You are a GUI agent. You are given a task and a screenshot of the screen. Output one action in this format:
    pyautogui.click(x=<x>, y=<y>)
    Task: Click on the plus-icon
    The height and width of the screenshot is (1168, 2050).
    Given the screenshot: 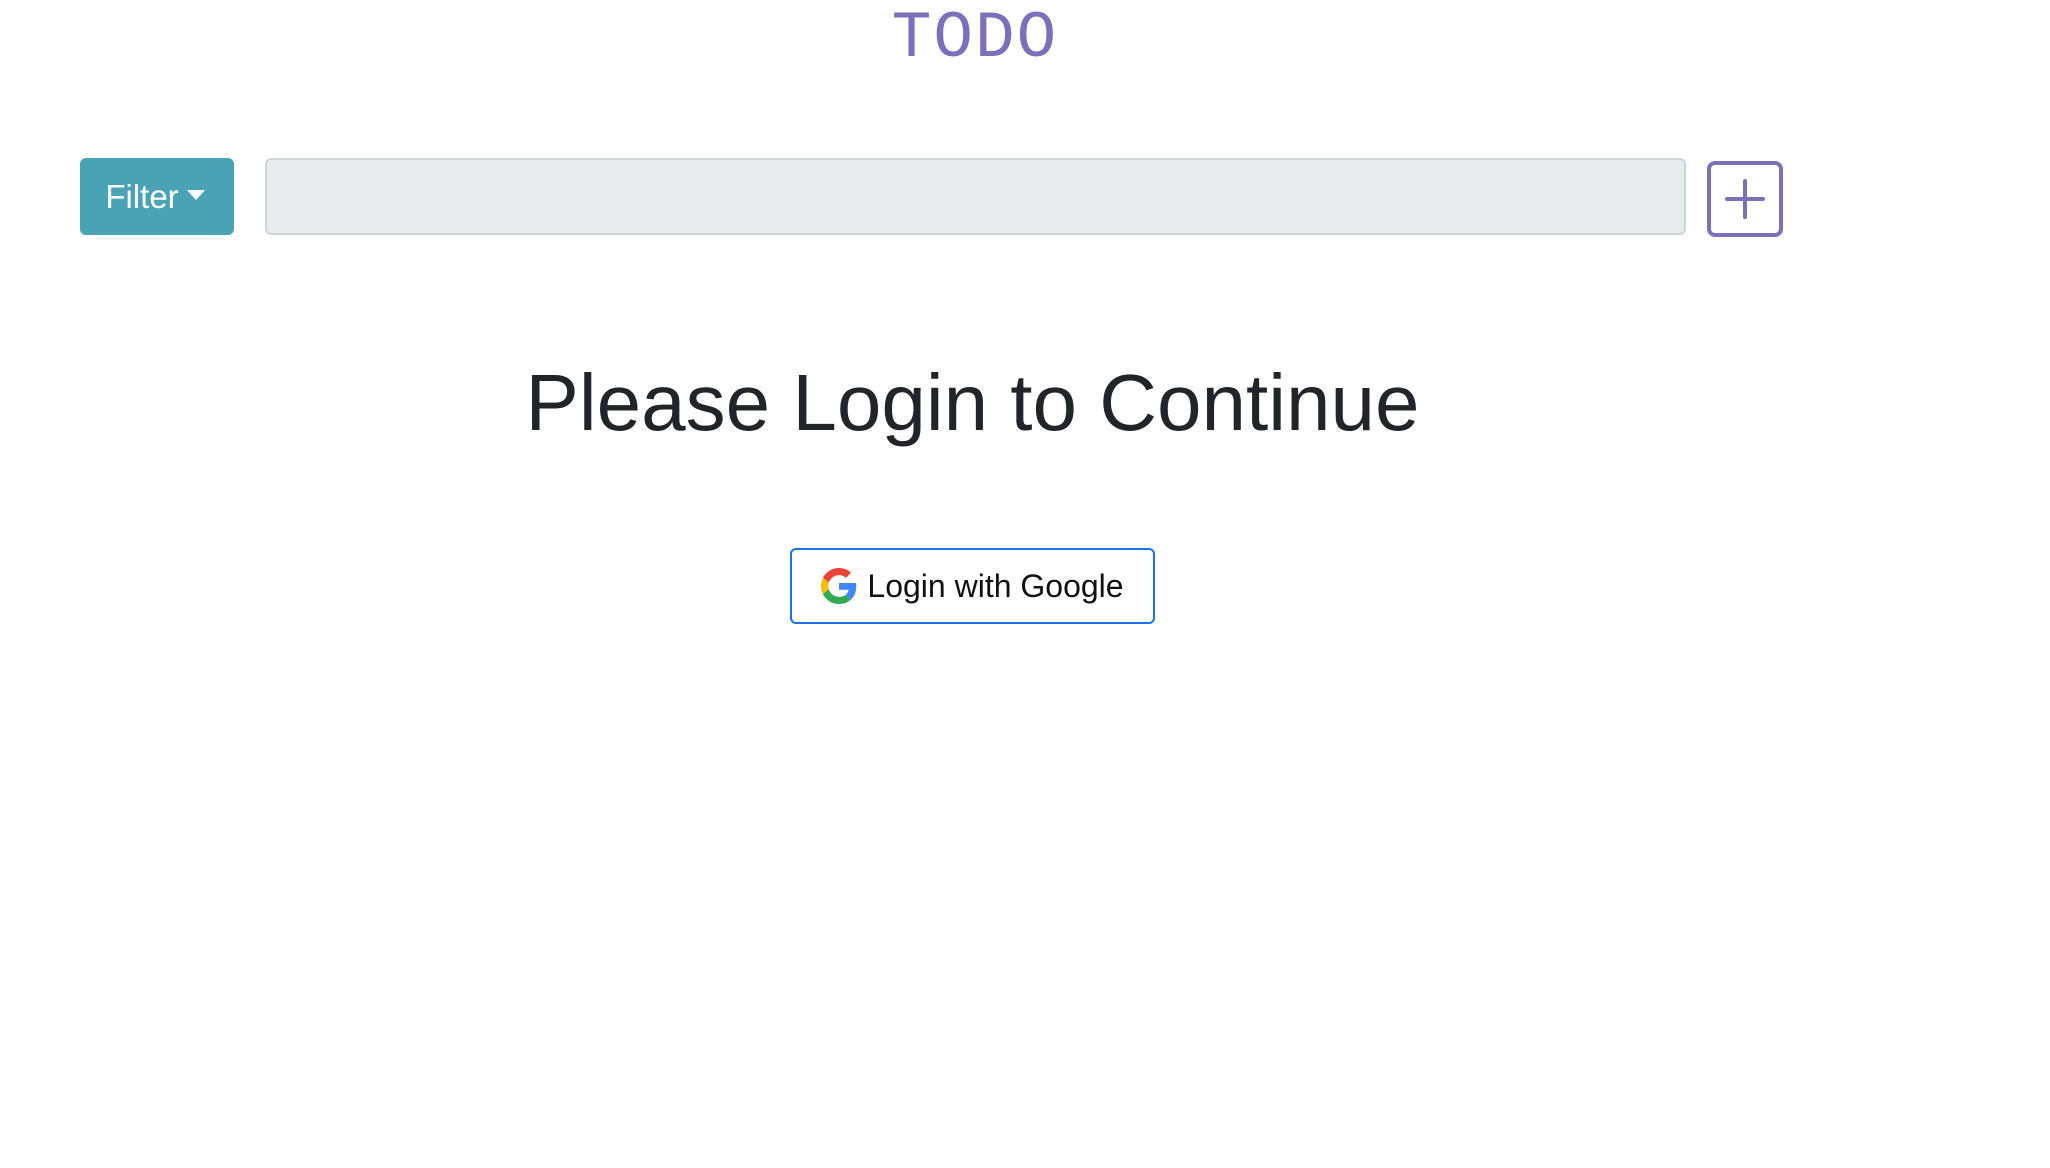 What is the action you would take?
    pyautogui.click(x=1745, y=199)
    